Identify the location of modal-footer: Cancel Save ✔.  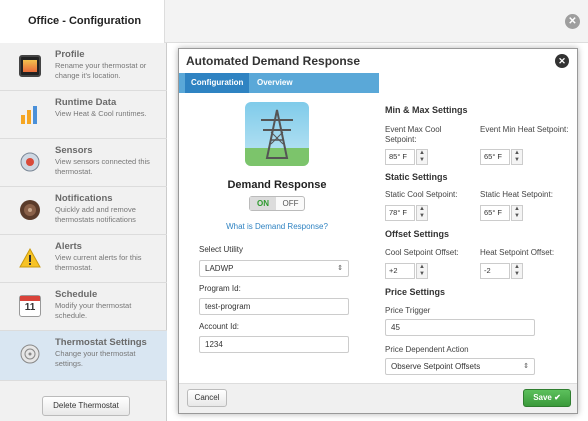
(378, 398).